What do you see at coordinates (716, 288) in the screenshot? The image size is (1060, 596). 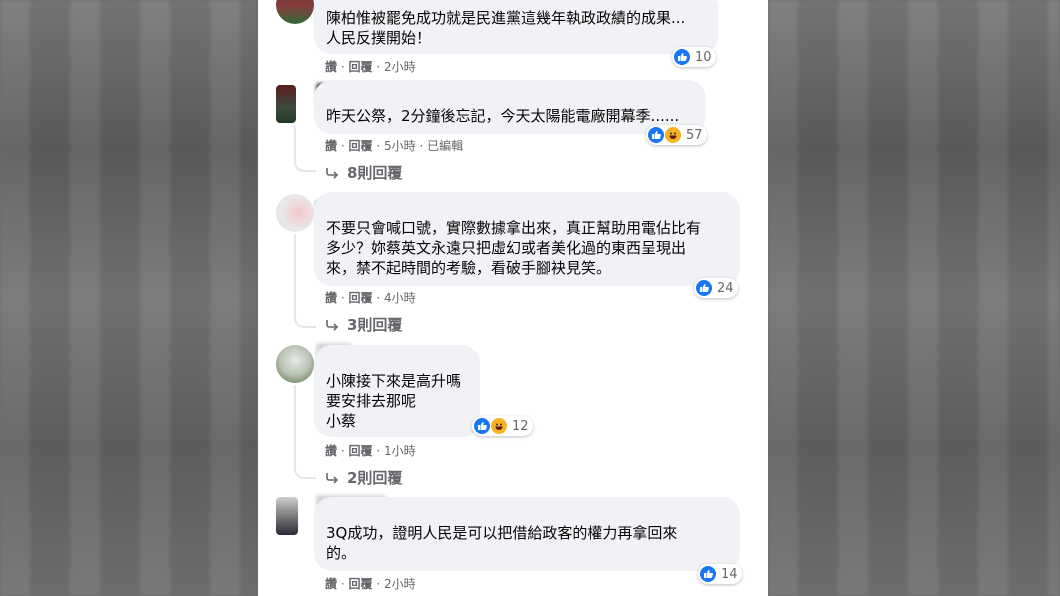 I see `reaction-summary: 24` at bounding box center [716, 288].